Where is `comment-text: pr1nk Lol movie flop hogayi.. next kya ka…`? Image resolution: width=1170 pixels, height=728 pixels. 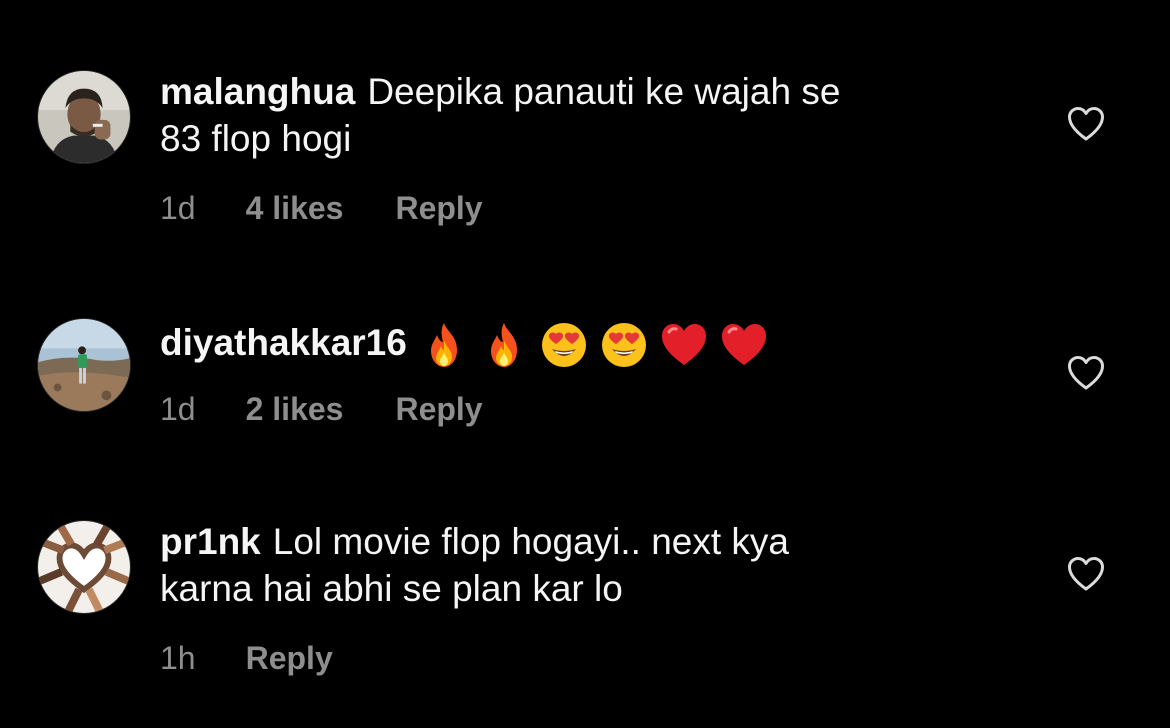
comment-text: pr1nk Lol movie flop hogayi.. next kya ka… is located at coordinates (560, 565).